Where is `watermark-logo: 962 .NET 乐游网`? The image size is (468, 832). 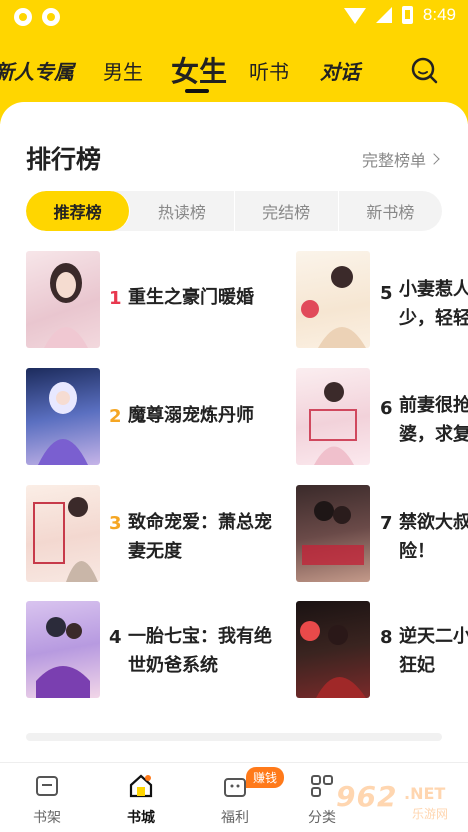 watermark-logo: 962 .NET 乐游网 is located at coordinates (396, 799).